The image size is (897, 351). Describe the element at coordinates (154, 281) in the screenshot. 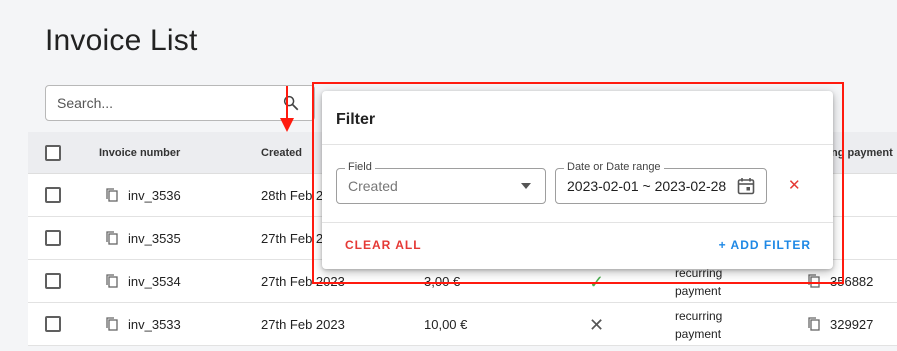

I see `invoice-number: inv_3534` at that location.